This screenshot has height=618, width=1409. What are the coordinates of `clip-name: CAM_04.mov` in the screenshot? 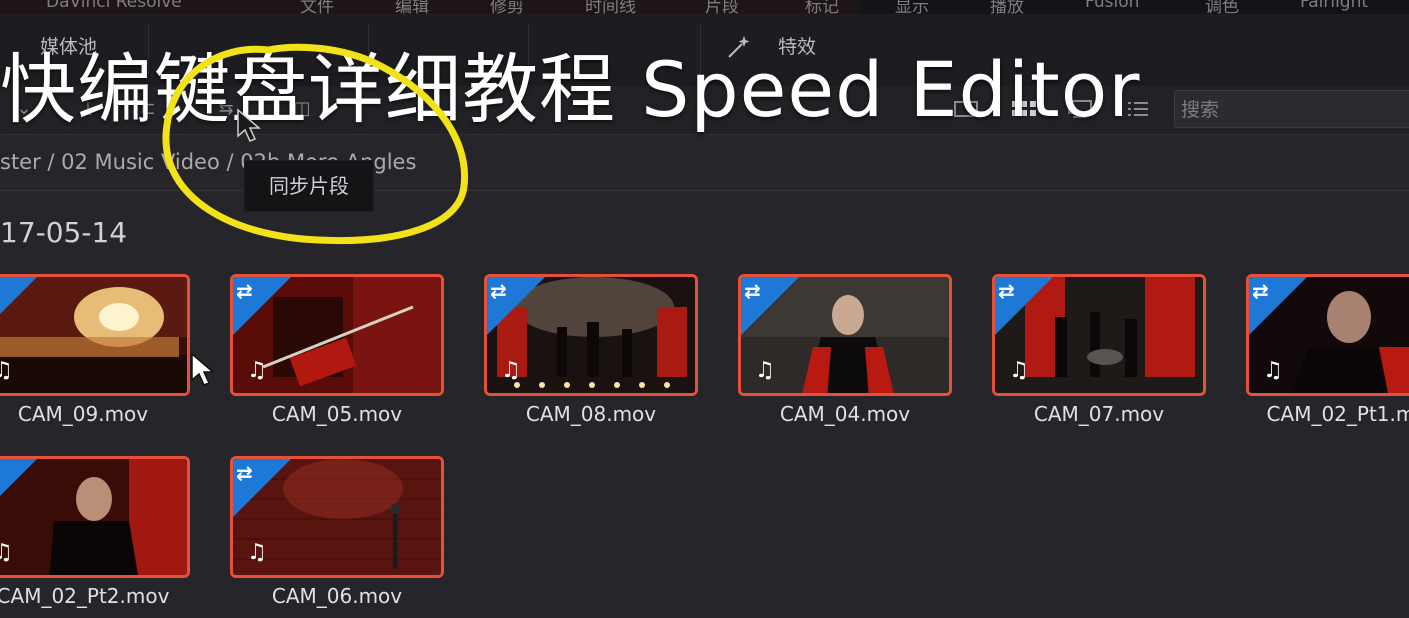 It's located at (845, 414).